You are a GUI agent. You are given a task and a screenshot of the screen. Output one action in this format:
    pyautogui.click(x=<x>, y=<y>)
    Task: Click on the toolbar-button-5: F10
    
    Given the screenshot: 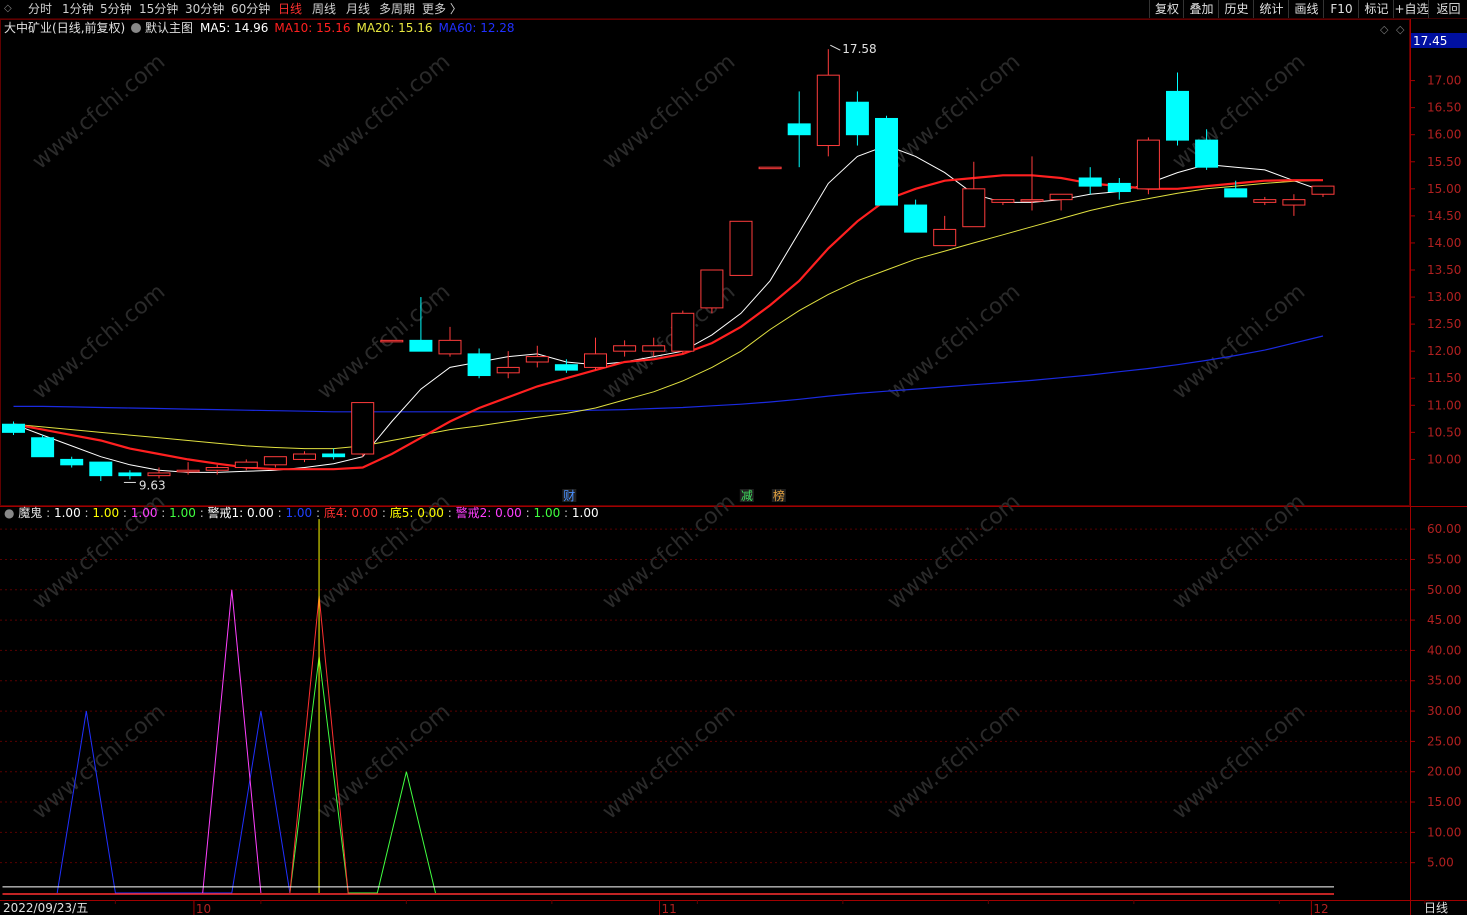 What is the action you would take?
    pyautogui.click(x=1341, y=9)
    